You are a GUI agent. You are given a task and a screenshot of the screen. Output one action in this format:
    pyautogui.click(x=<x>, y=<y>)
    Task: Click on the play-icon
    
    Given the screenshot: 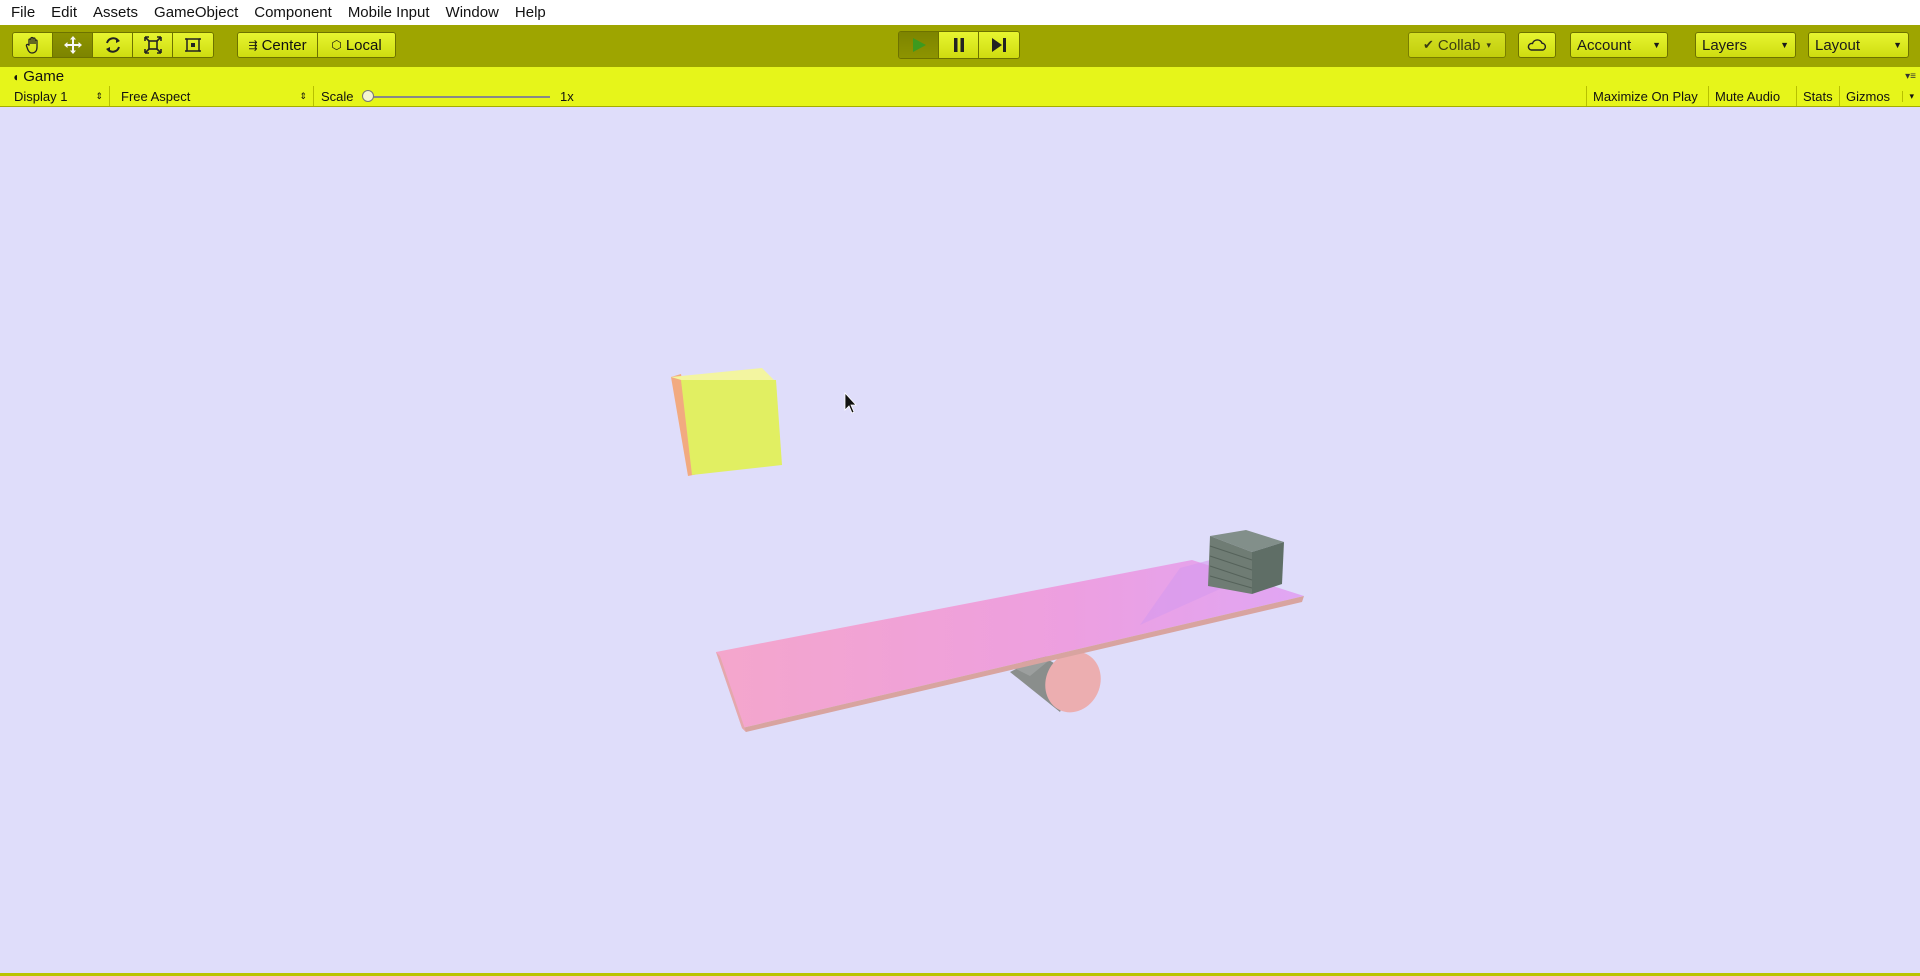 What is the action you would take?
    pyautogui.click(x=919, y=45)
    